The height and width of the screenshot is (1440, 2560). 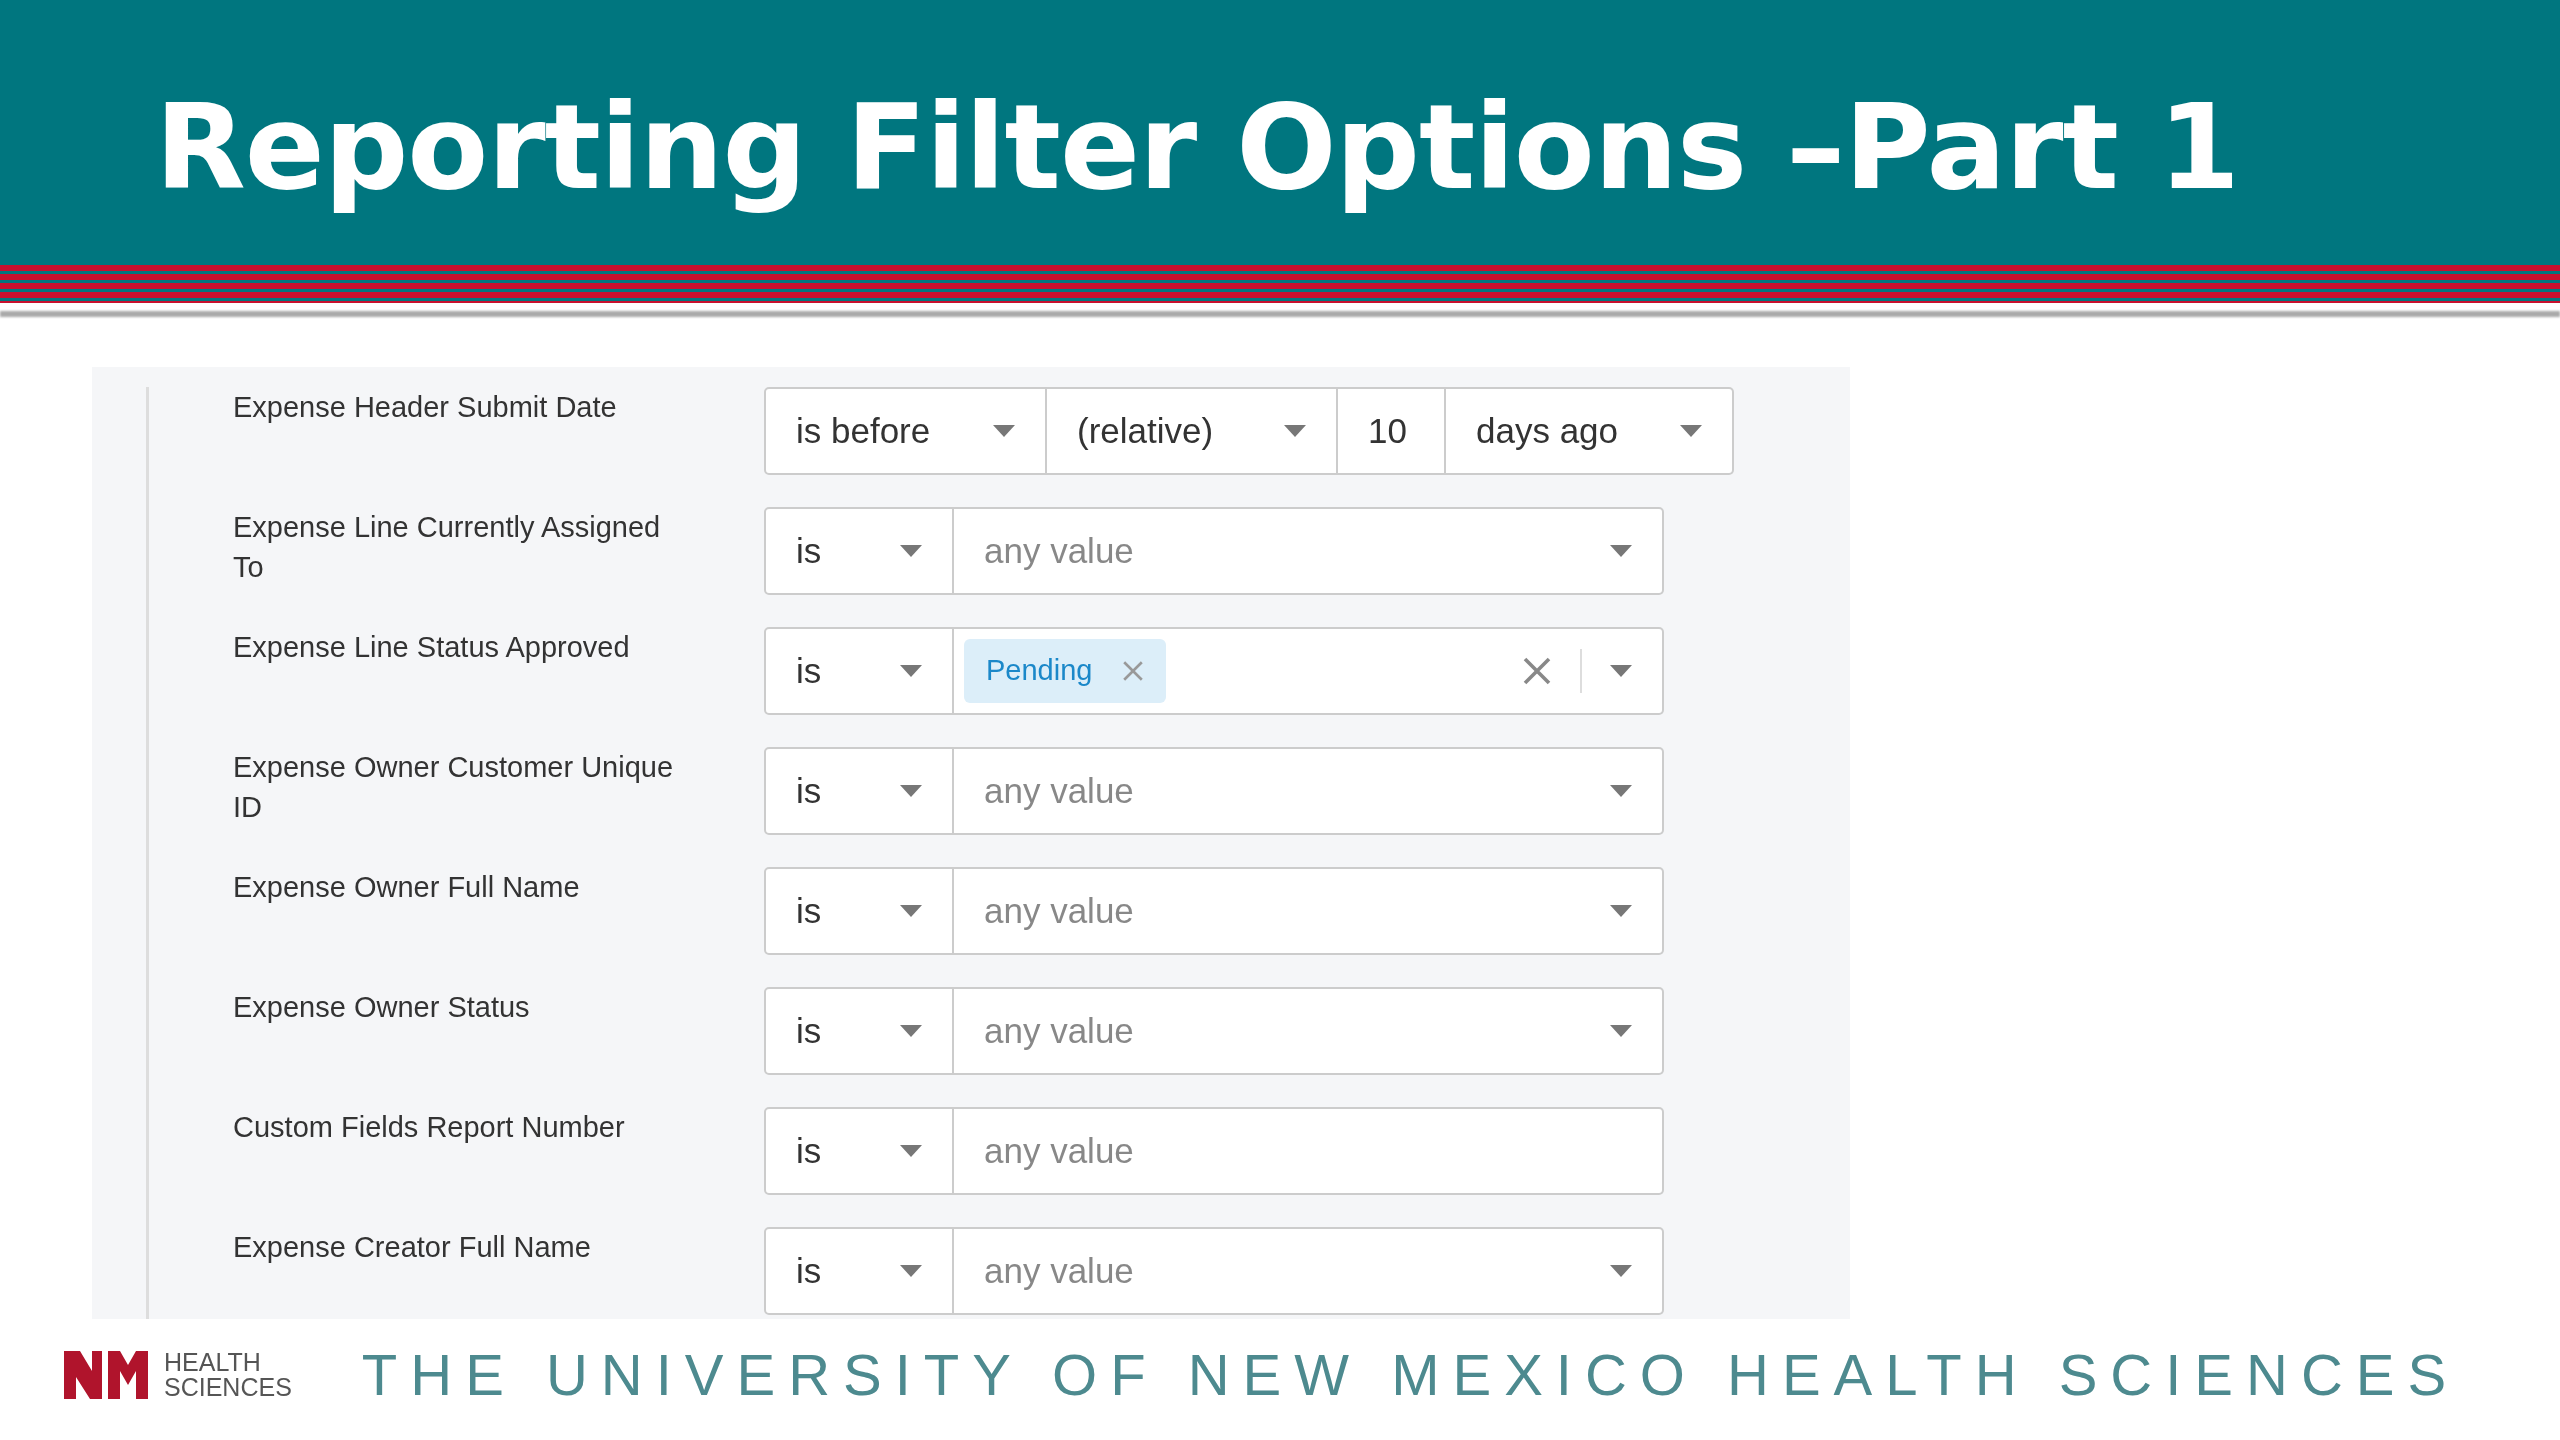 What do you see at coordinates (1039, 671) in the screenshot?
I see `tag-label: Pending` at bounding box center [1039, 671].